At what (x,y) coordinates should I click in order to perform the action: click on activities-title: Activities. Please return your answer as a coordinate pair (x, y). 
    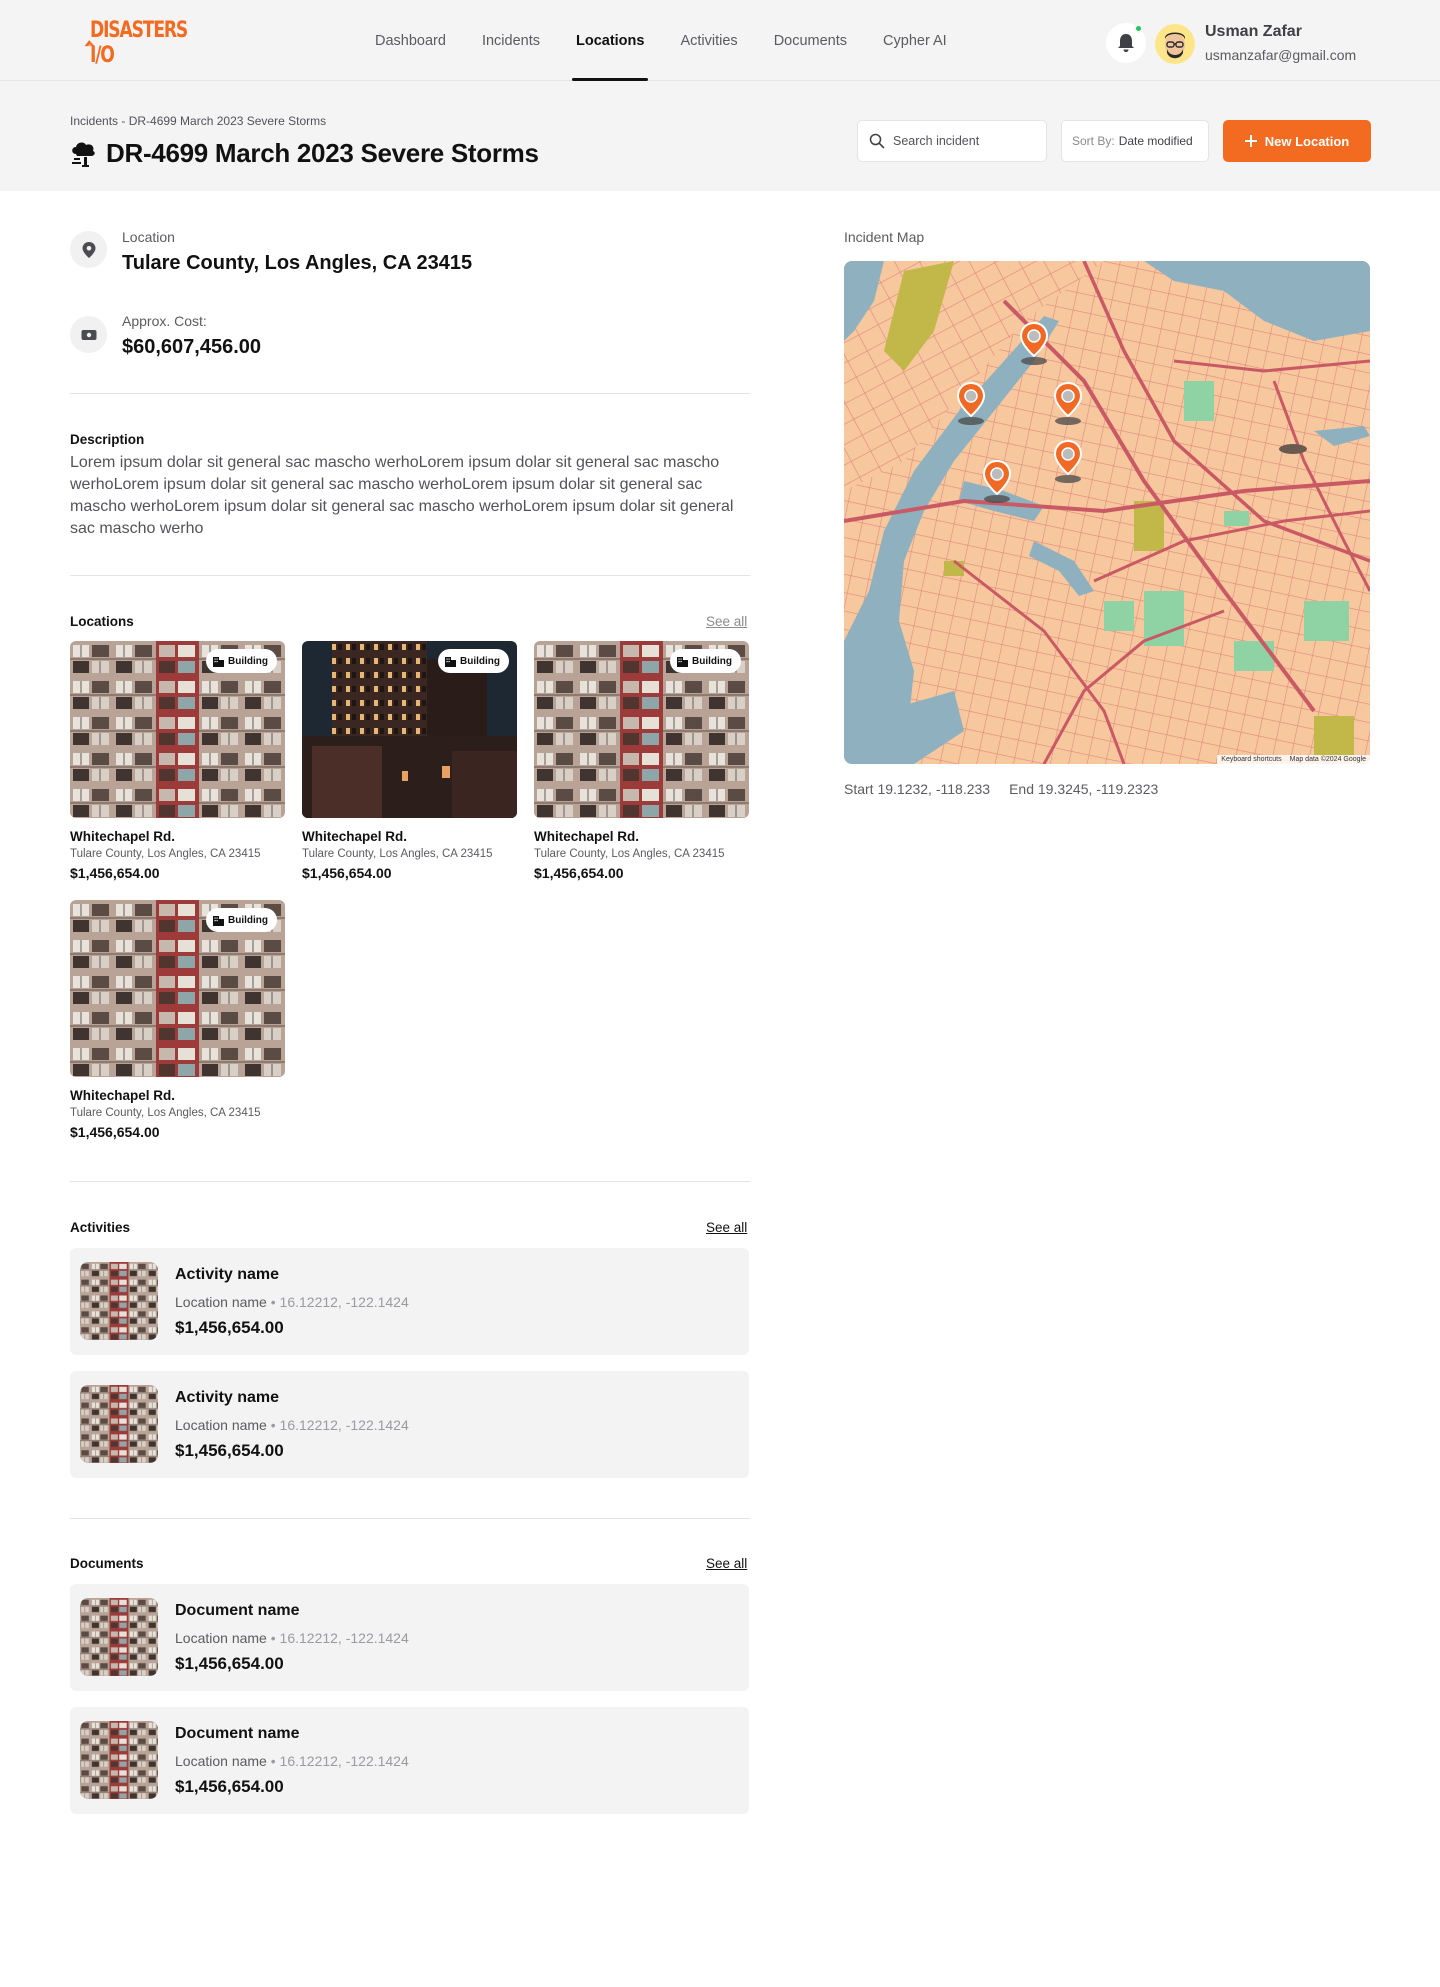
    Looking at the image, I should click on (100, 1227).